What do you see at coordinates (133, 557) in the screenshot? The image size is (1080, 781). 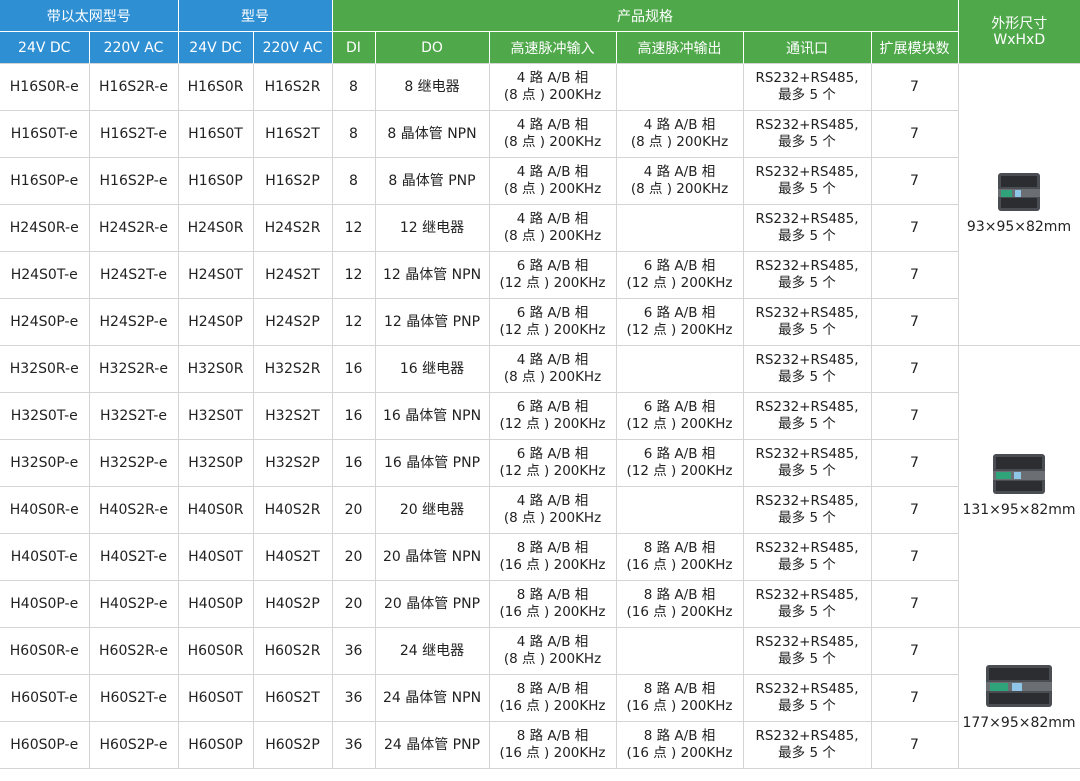 I see `cell-eth-220vac: H40S2T-e` at bounding box center [133, 557].